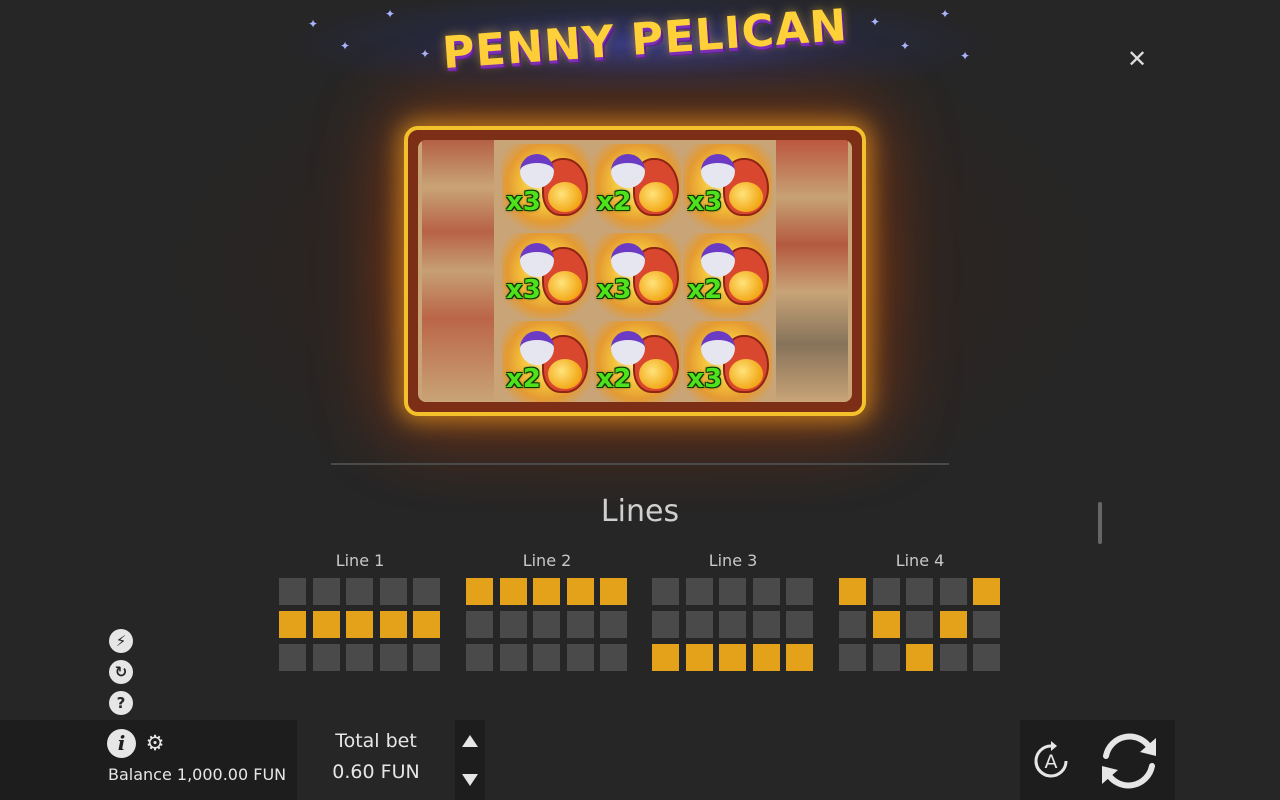 Image resolution: width=1280 pixels, height=800 pixels. What do you see at coordinates (470, 741) in the screenshot?
I see `bet-increase-icon` at bounding box center [470, 741].